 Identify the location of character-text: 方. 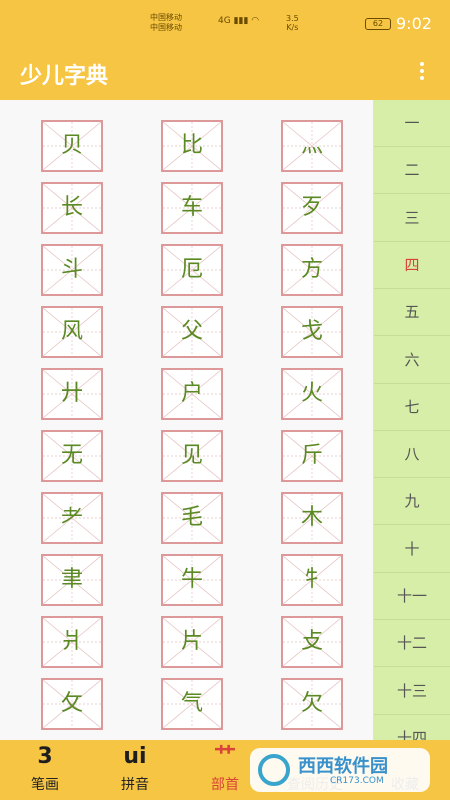
(311, 269).